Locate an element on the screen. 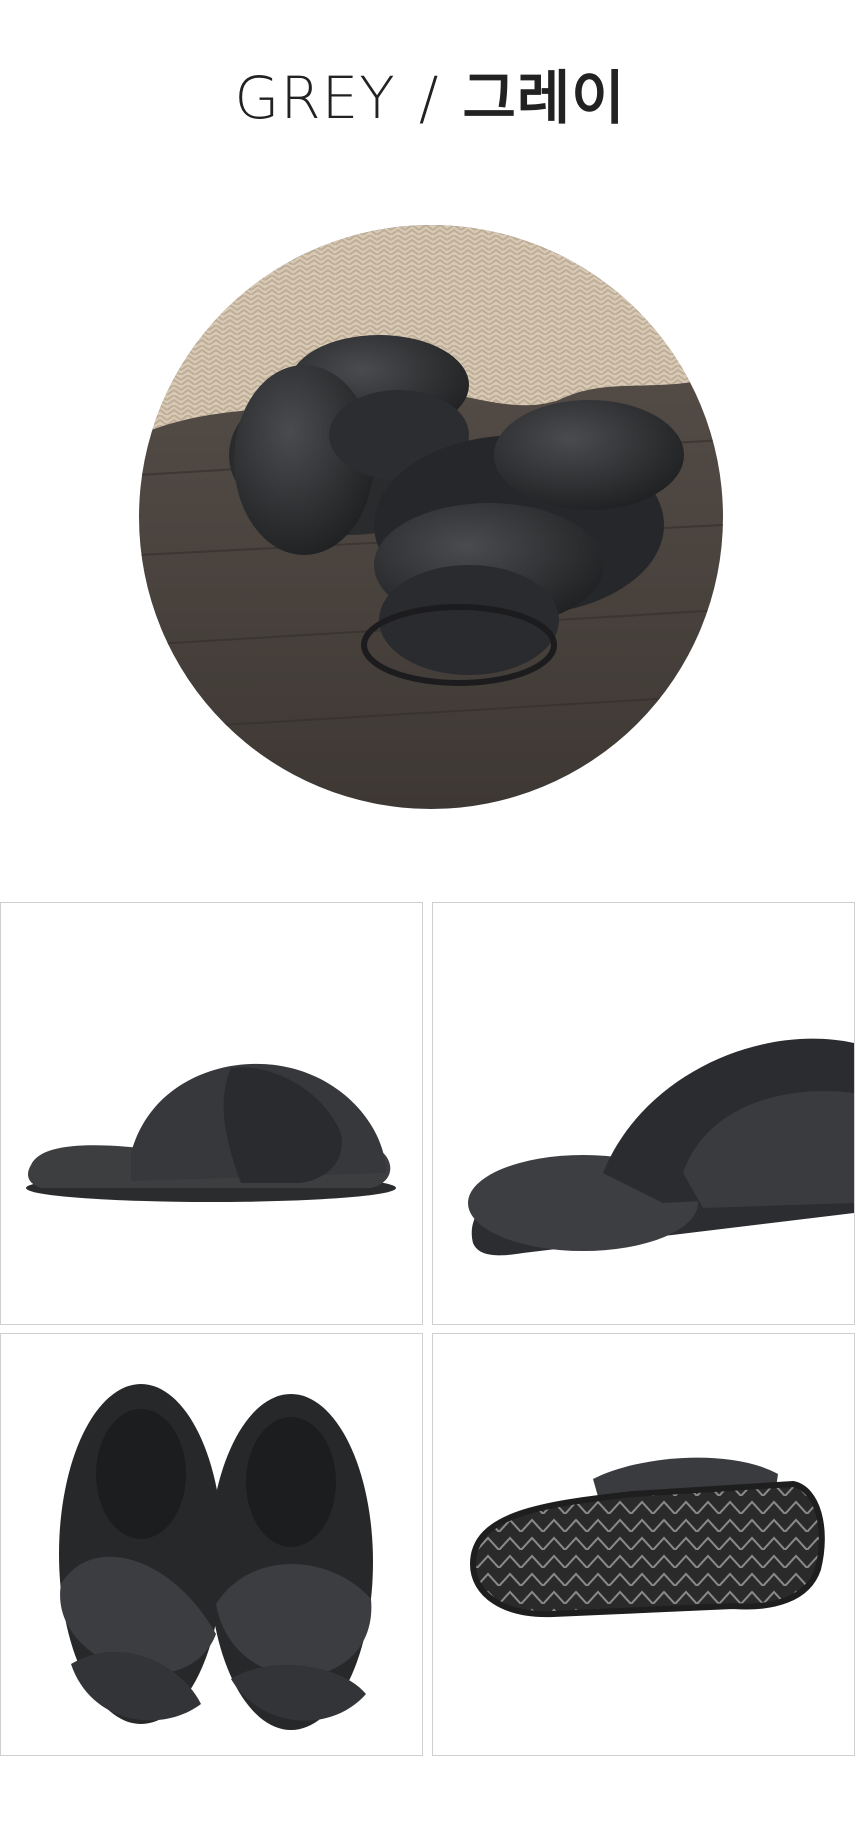 This screenshot has width=860, height=1838. product-photo-sole is located at coordinates (643, 1544).